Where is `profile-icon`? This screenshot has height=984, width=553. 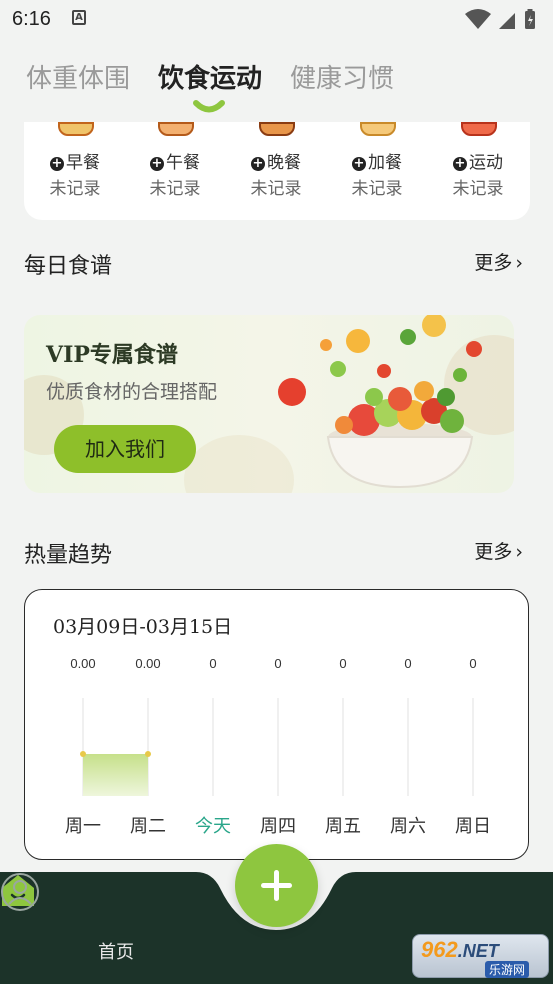
profile-icon is located at coordinates (20, 892).